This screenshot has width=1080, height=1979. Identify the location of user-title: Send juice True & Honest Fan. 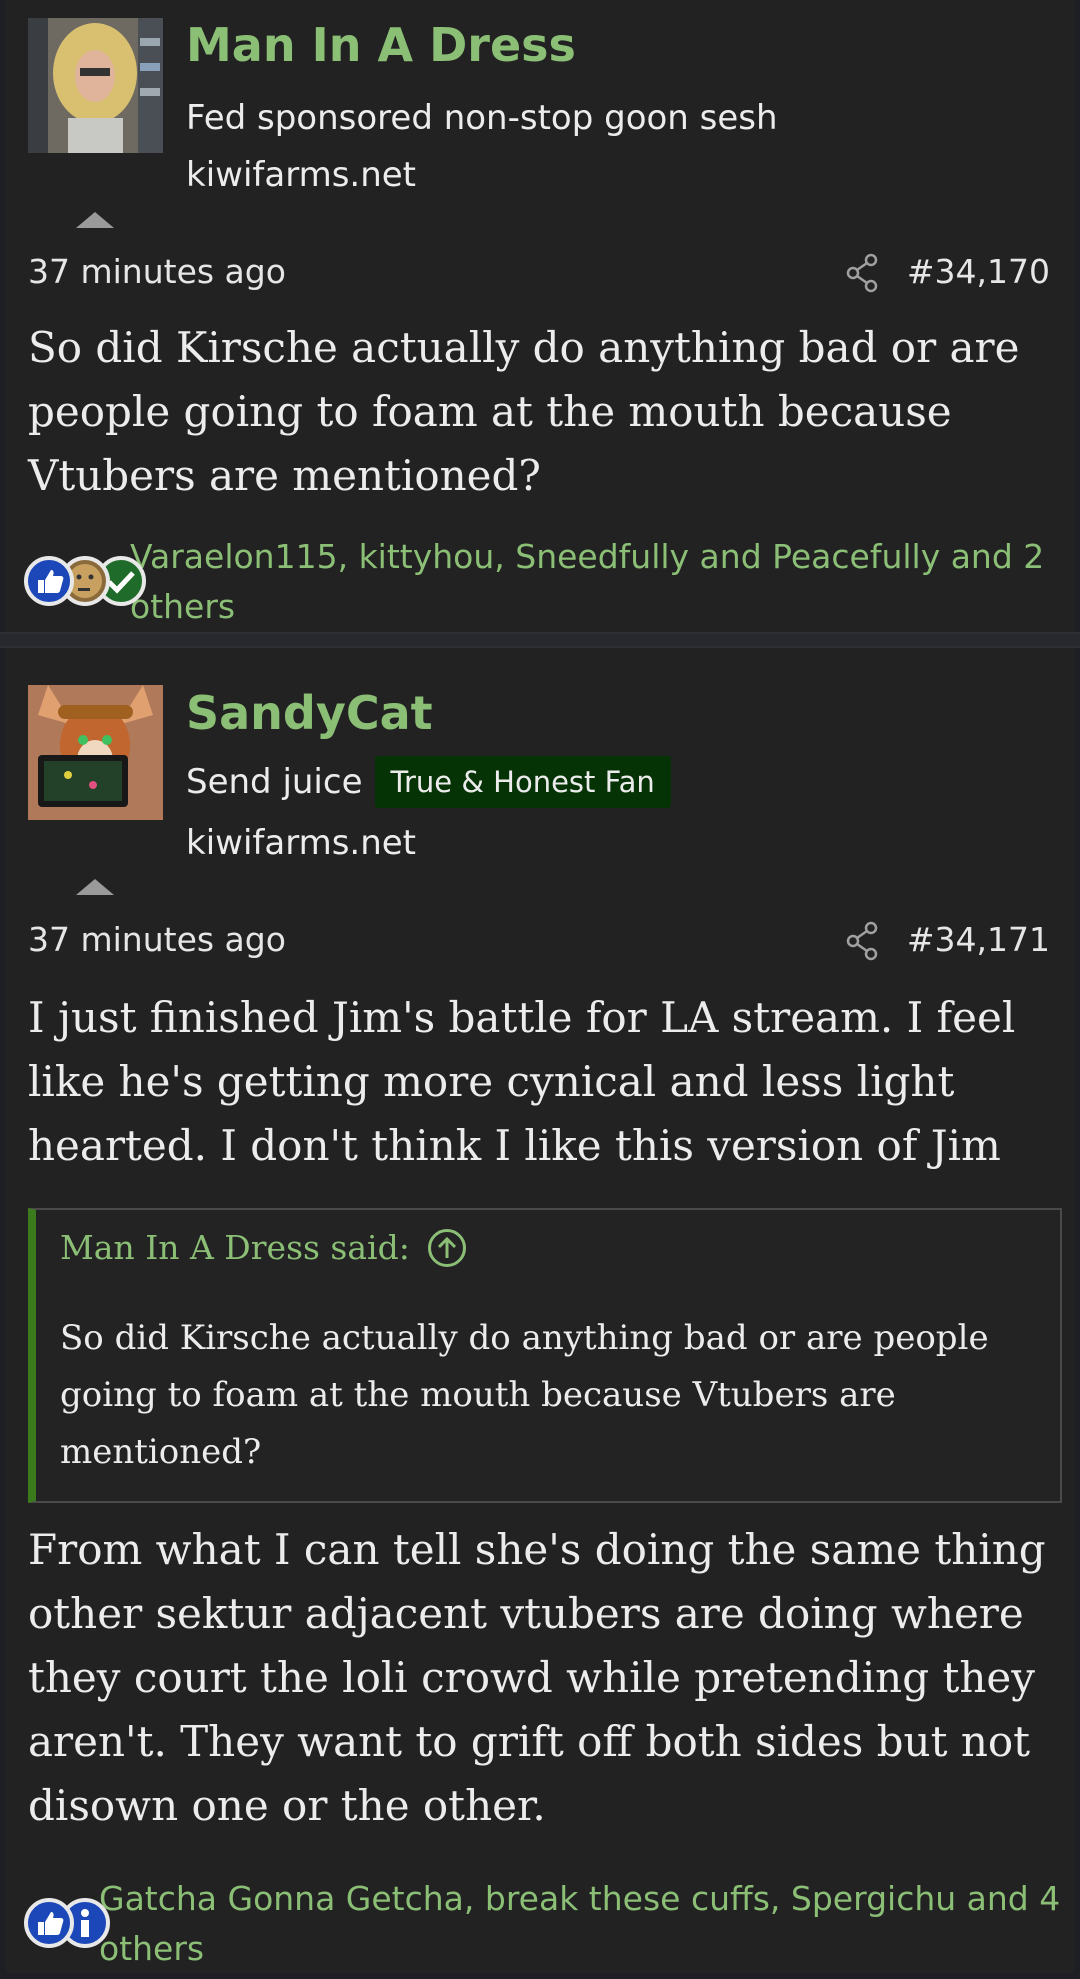
(428, 782).